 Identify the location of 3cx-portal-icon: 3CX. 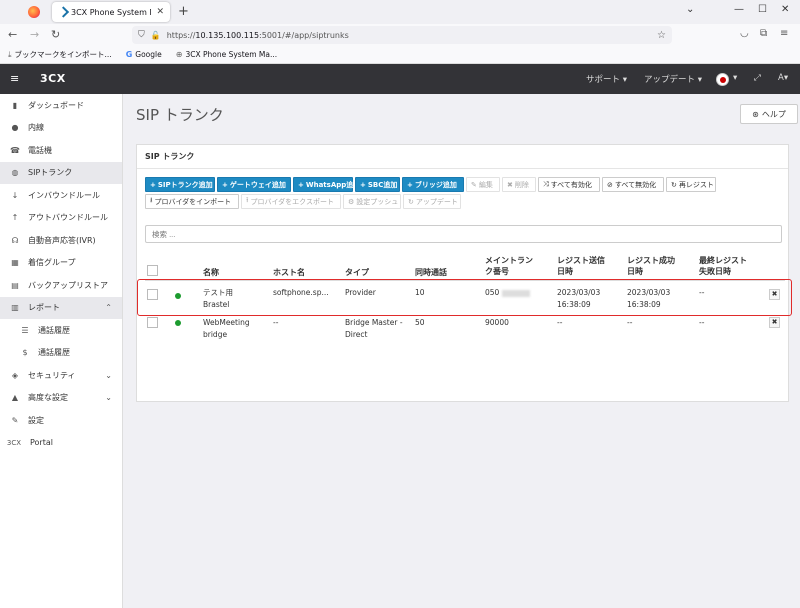
(14, 442).